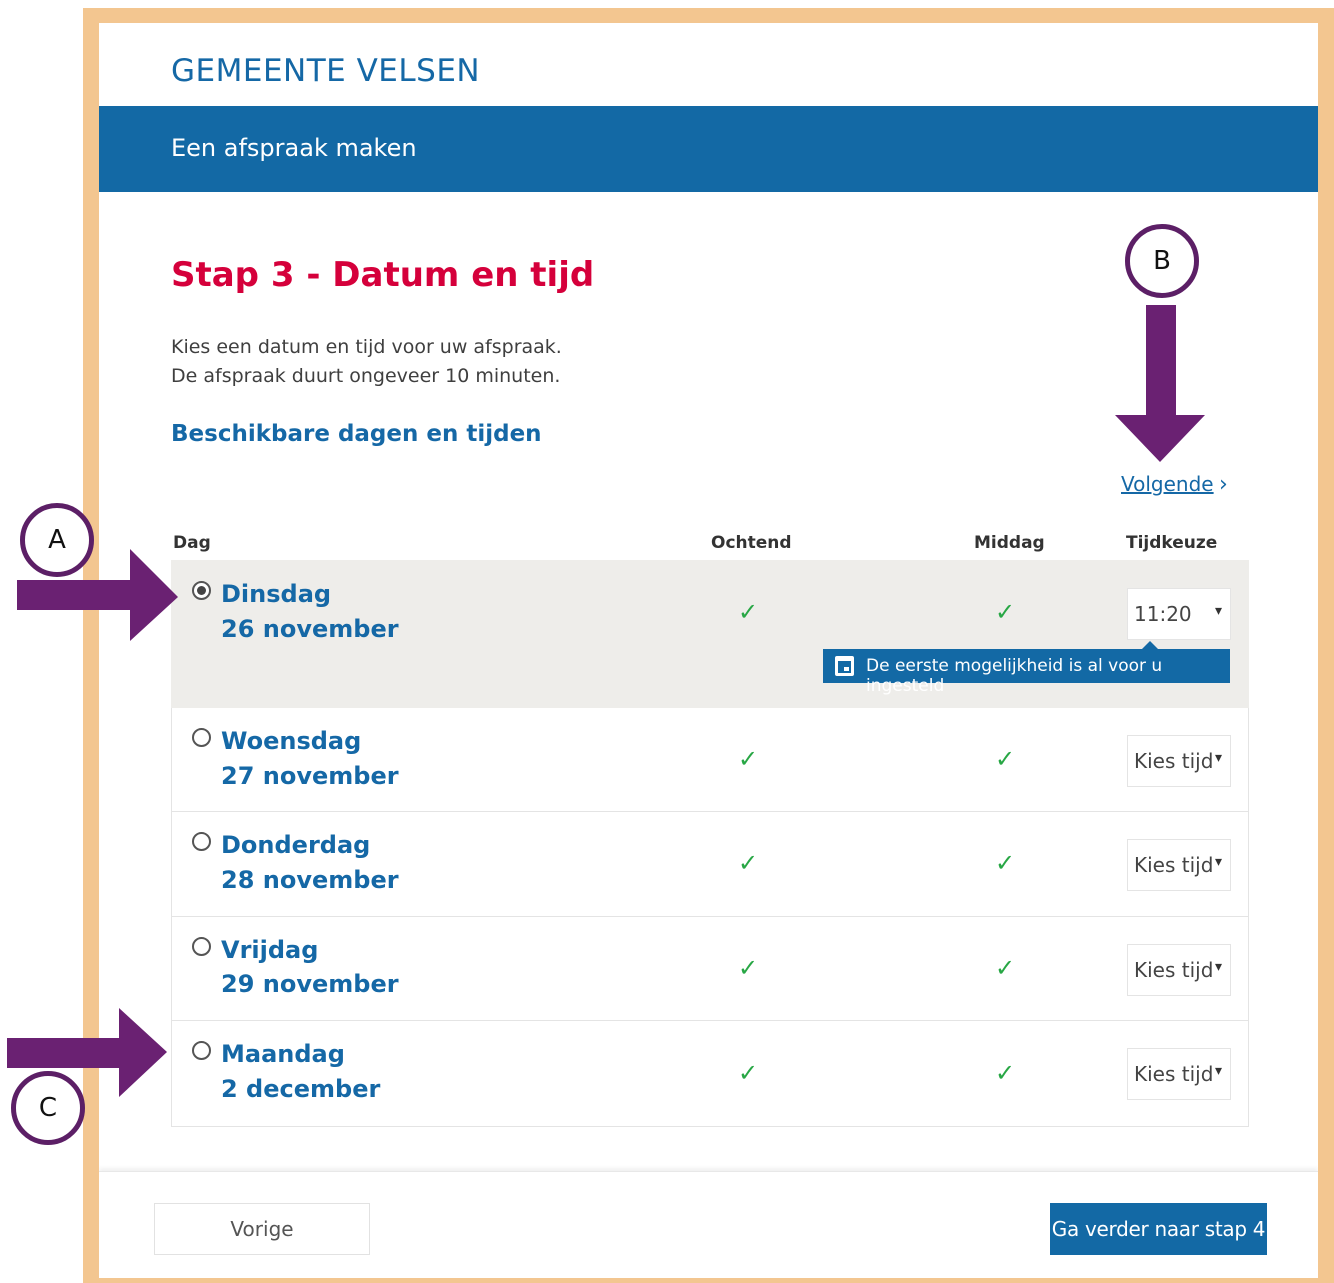  Describe the element at coordinates (57, 540) in the screenshot. I see `marker-a: A` at that location.